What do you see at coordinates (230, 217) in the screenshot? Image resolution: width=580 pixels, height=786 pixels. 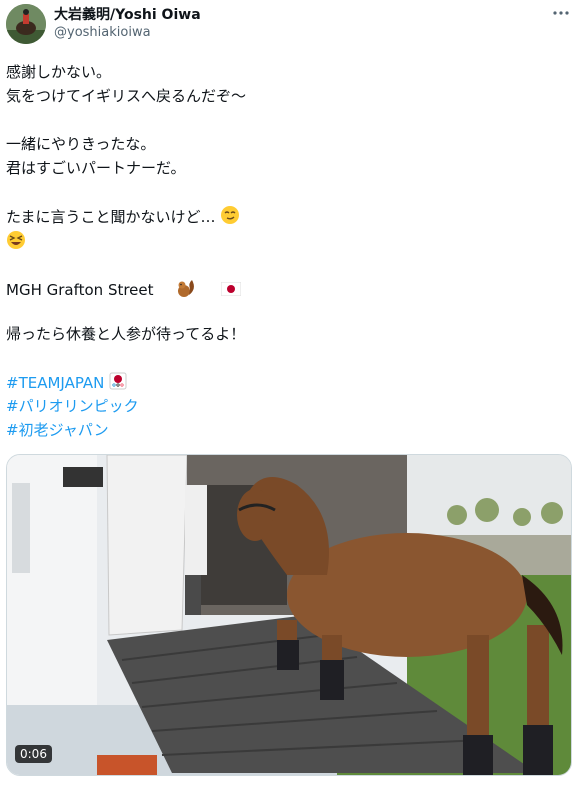 I see `smirking-face-emoji` at bounding box center [230, 217].